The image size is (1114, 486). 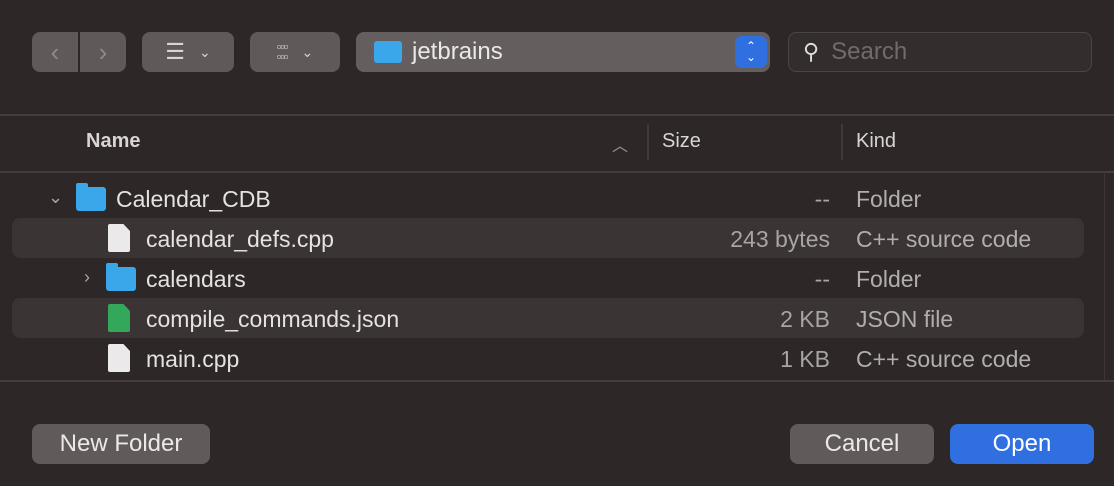 I want to click on forward-button: ›, so click(x=103, y=52).